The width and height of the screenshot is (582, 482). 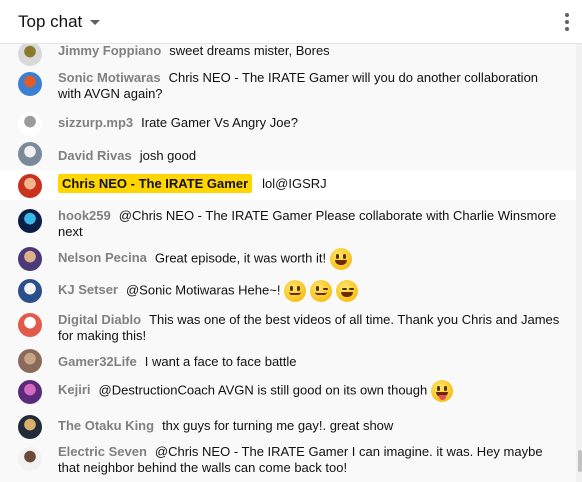 What do you see at coordinates (347, 291) in the screenshot?
I see `laugh-emoji-icon` at bounding box center [347, 291].